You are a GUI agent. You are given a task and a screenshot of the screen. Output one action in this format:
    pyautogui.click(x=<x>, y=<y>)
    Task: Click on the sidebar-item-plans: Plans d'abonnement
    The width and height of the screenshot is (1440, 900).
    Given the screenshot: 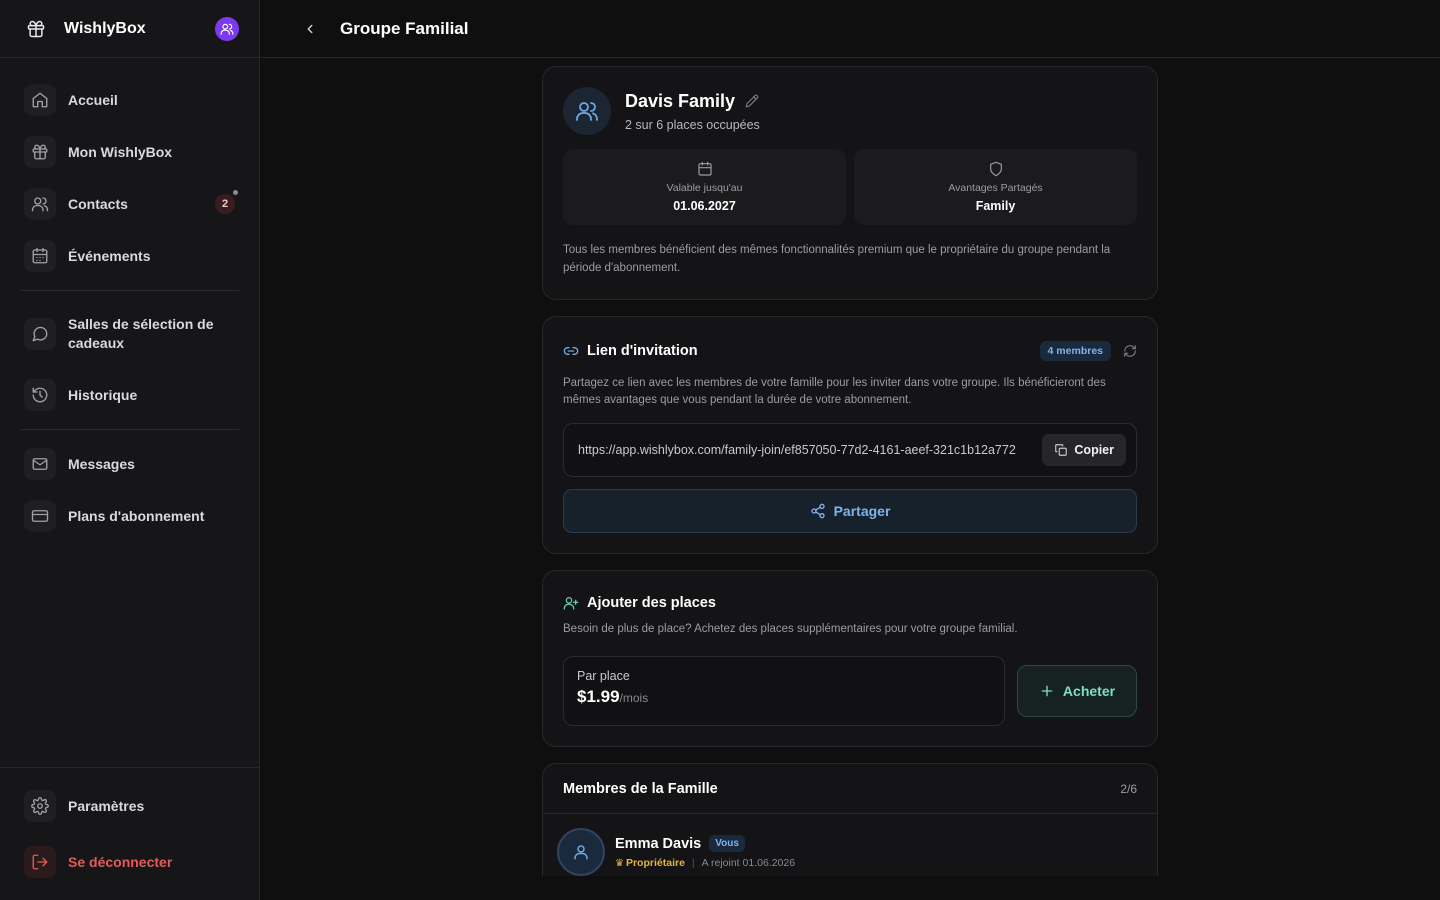 What is the action you would take?
    pyautogui.click(x=129, y=516)
    